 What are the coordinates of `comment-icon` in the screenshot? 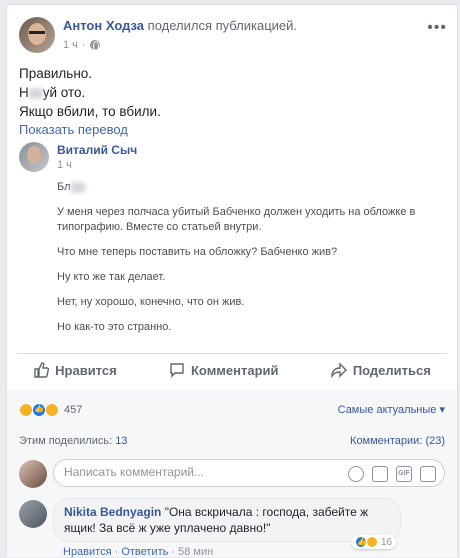 It's located at (177, 370).